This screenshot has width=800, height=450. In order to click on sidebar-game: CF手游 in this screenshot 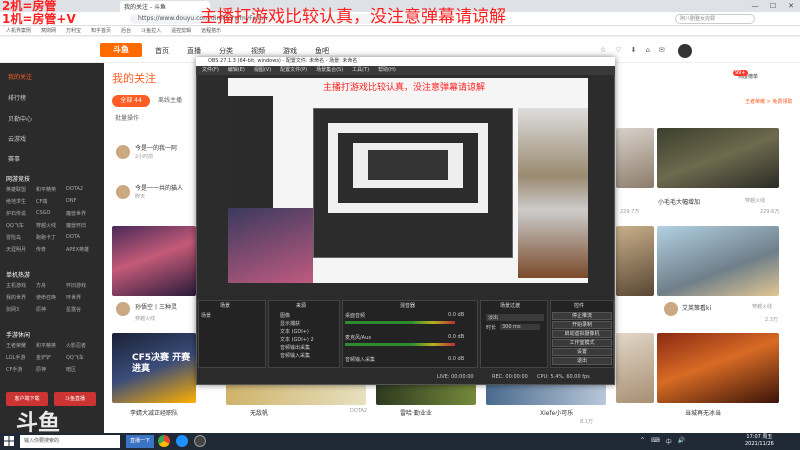, I will do `click(21, 369)`.